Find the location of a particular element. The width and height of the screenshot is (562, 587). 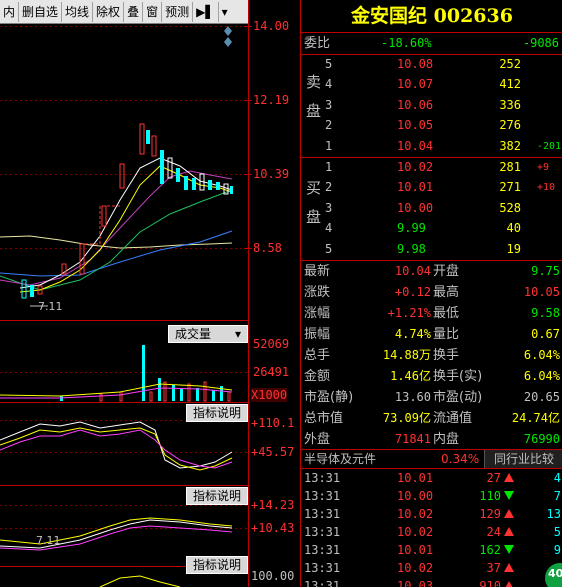

toolbar-item-inner: 内 is located at coordinates (10, 11).